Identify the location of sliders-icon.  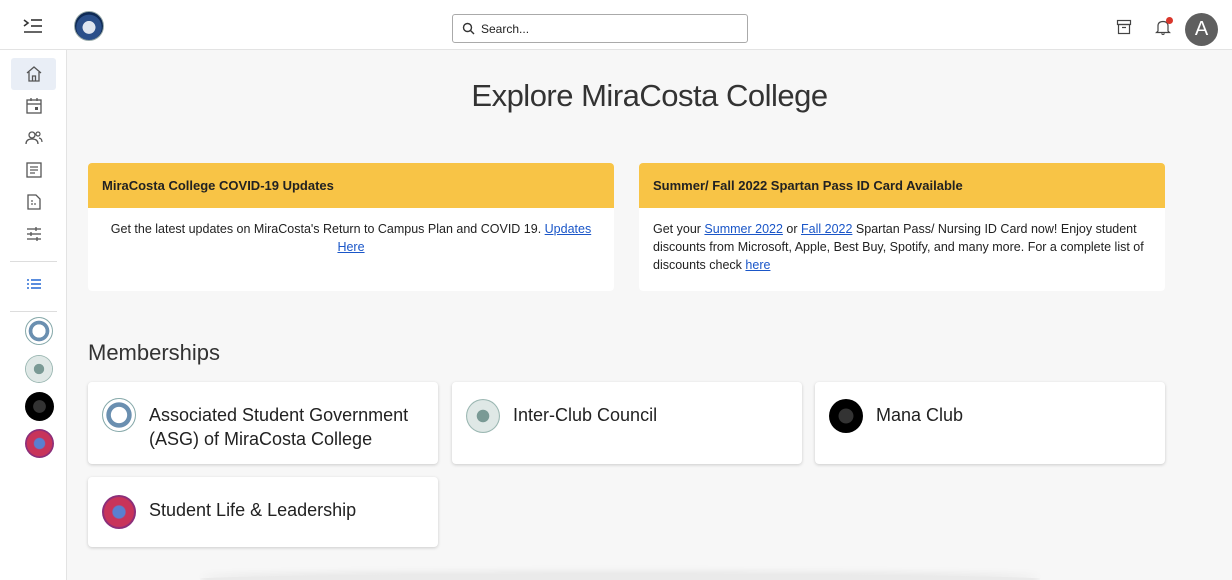
(33, 234).